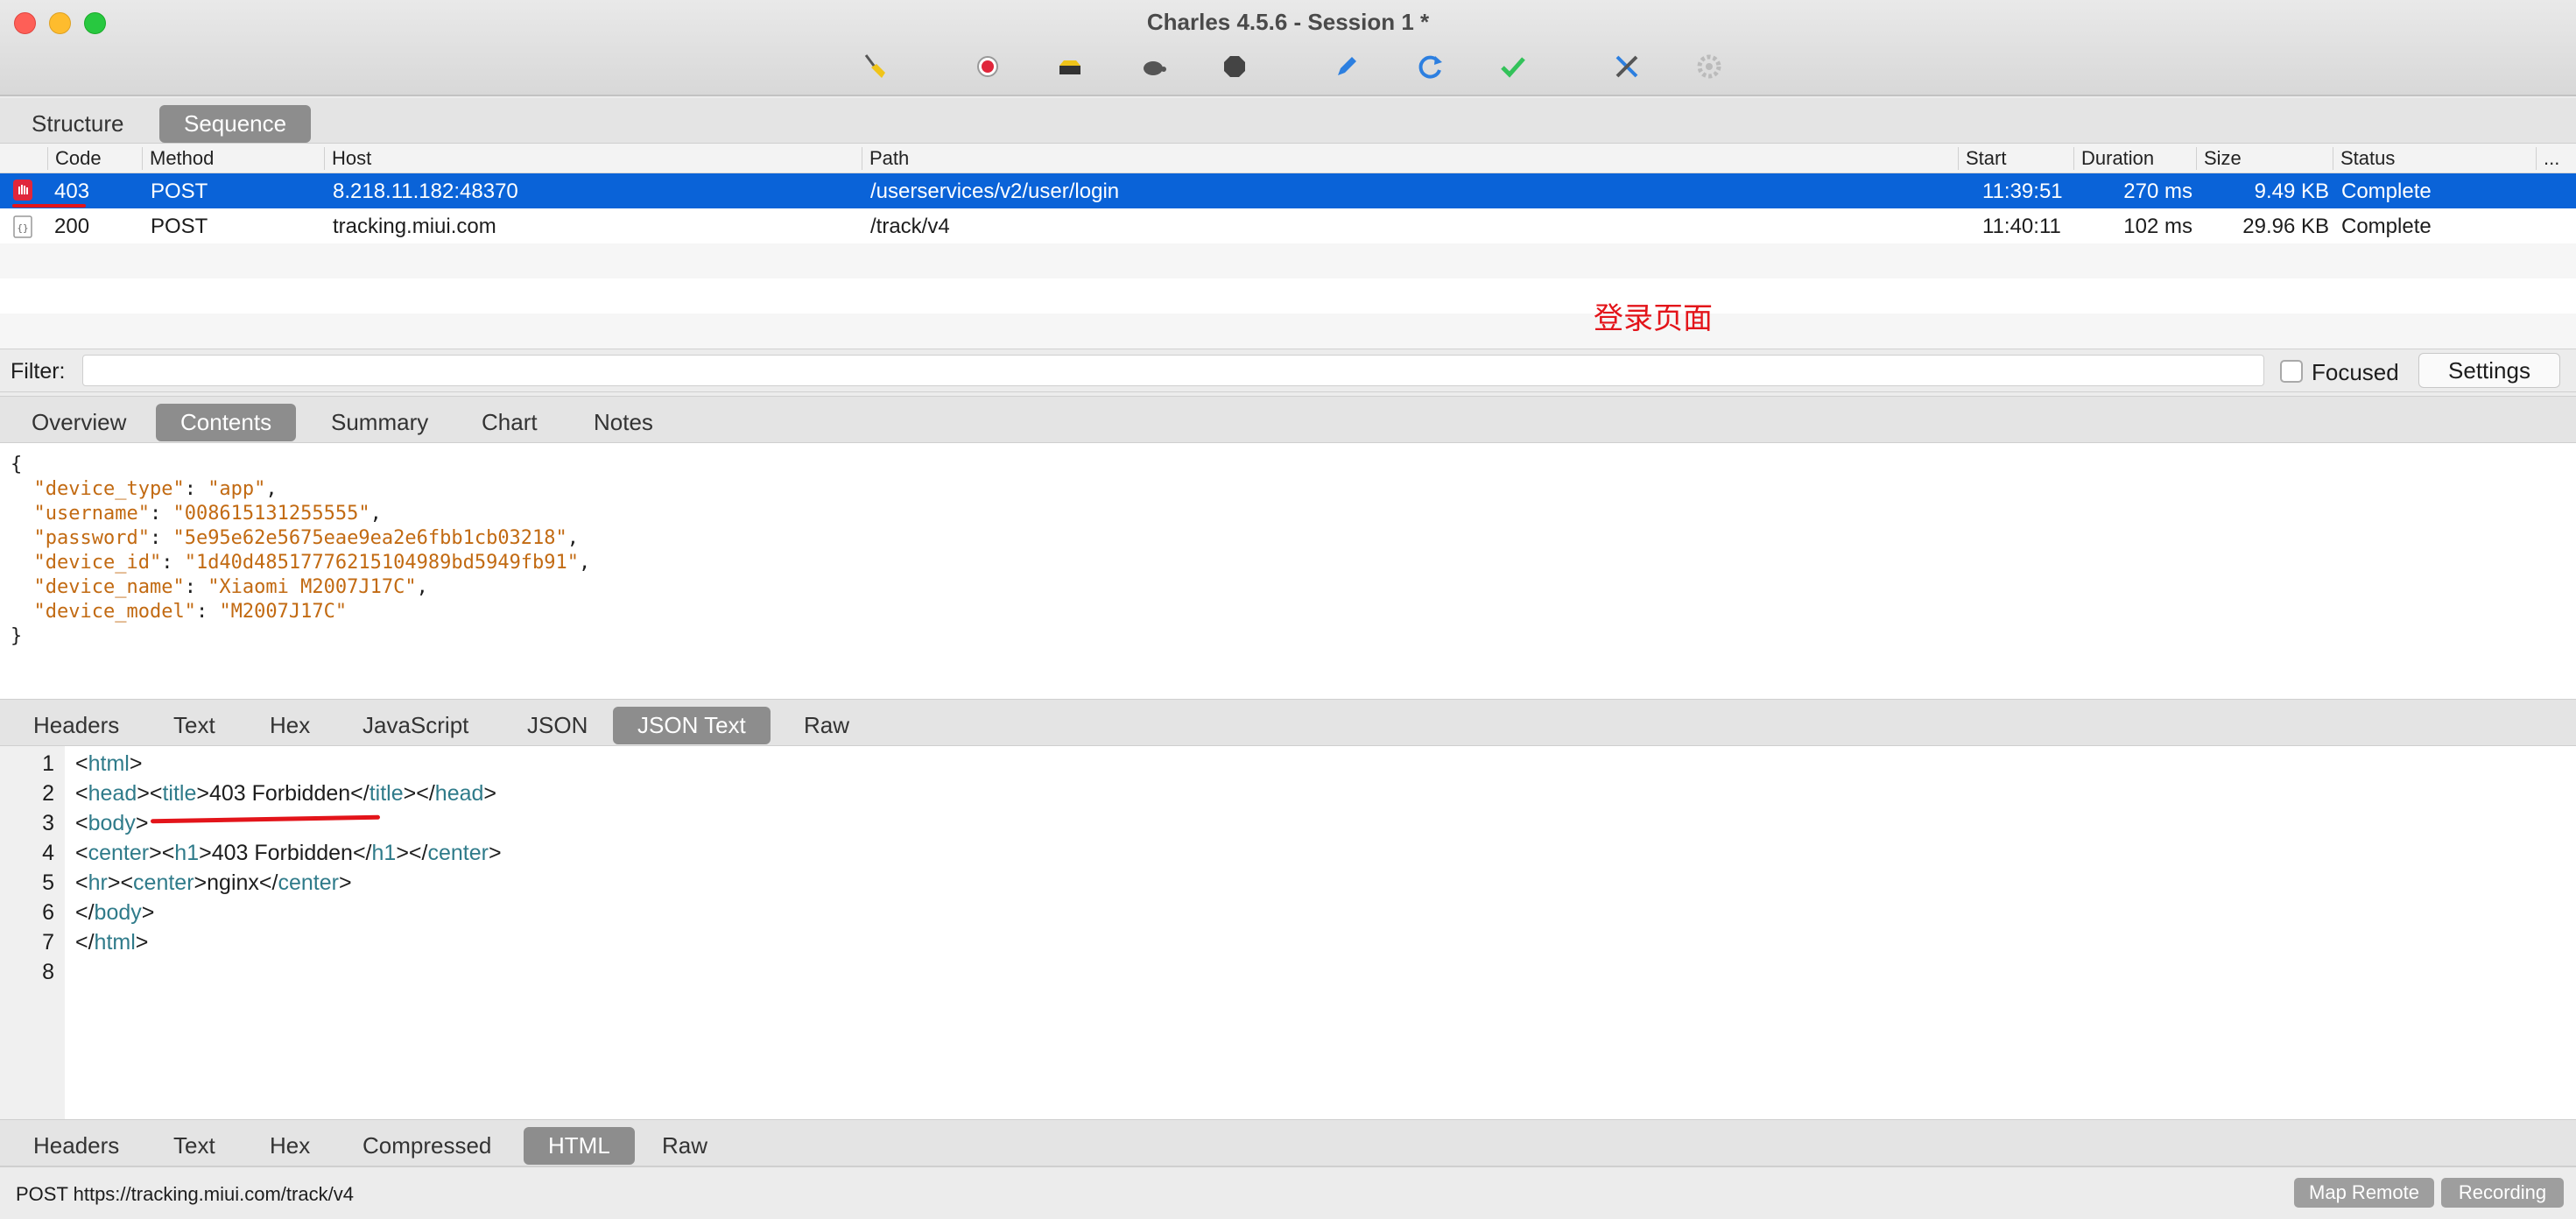 The height and width of the screenshot is (1219, 2576). Describe the element at coordinates (213, 883) in the screenshot. I see `code-line: <hr><center>nginx</center>` at that location.